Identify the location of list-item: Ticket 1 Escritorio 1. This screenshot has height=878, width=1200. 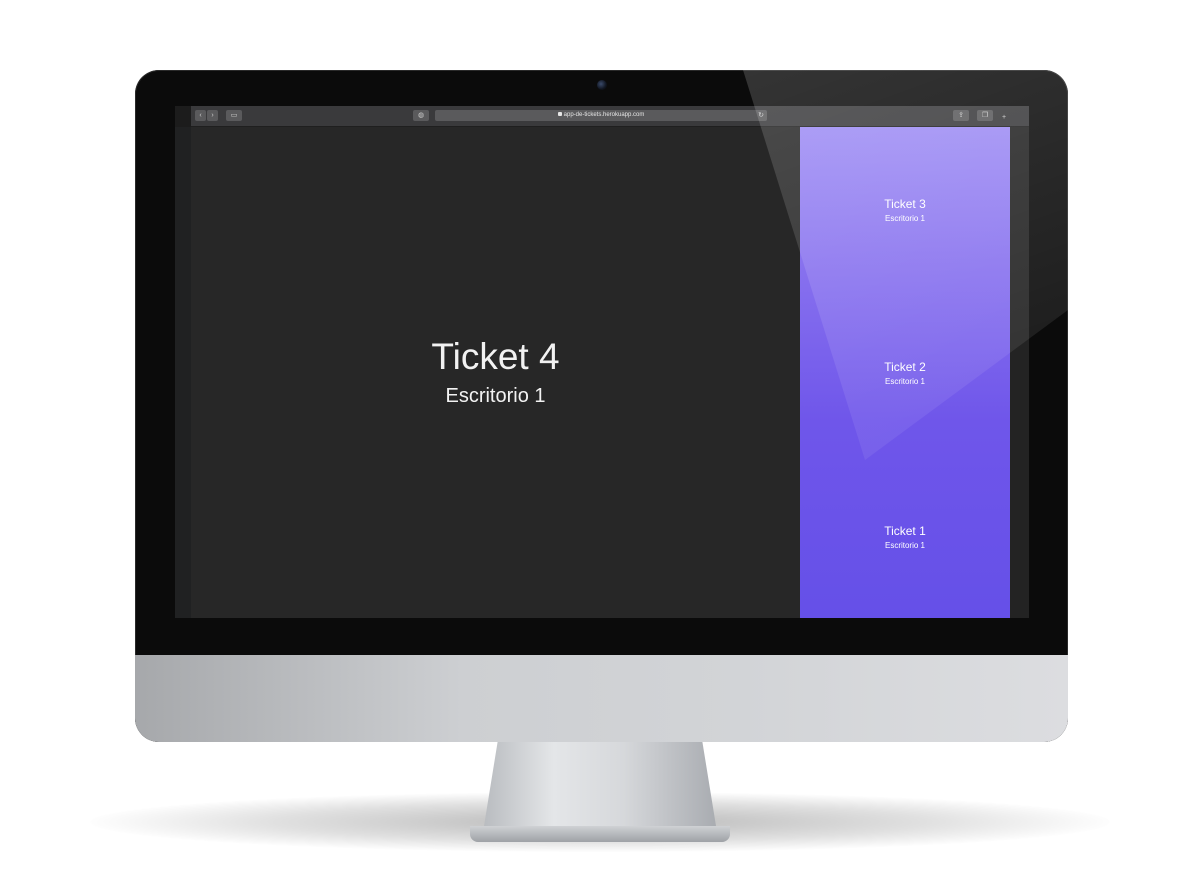
(905, 537).